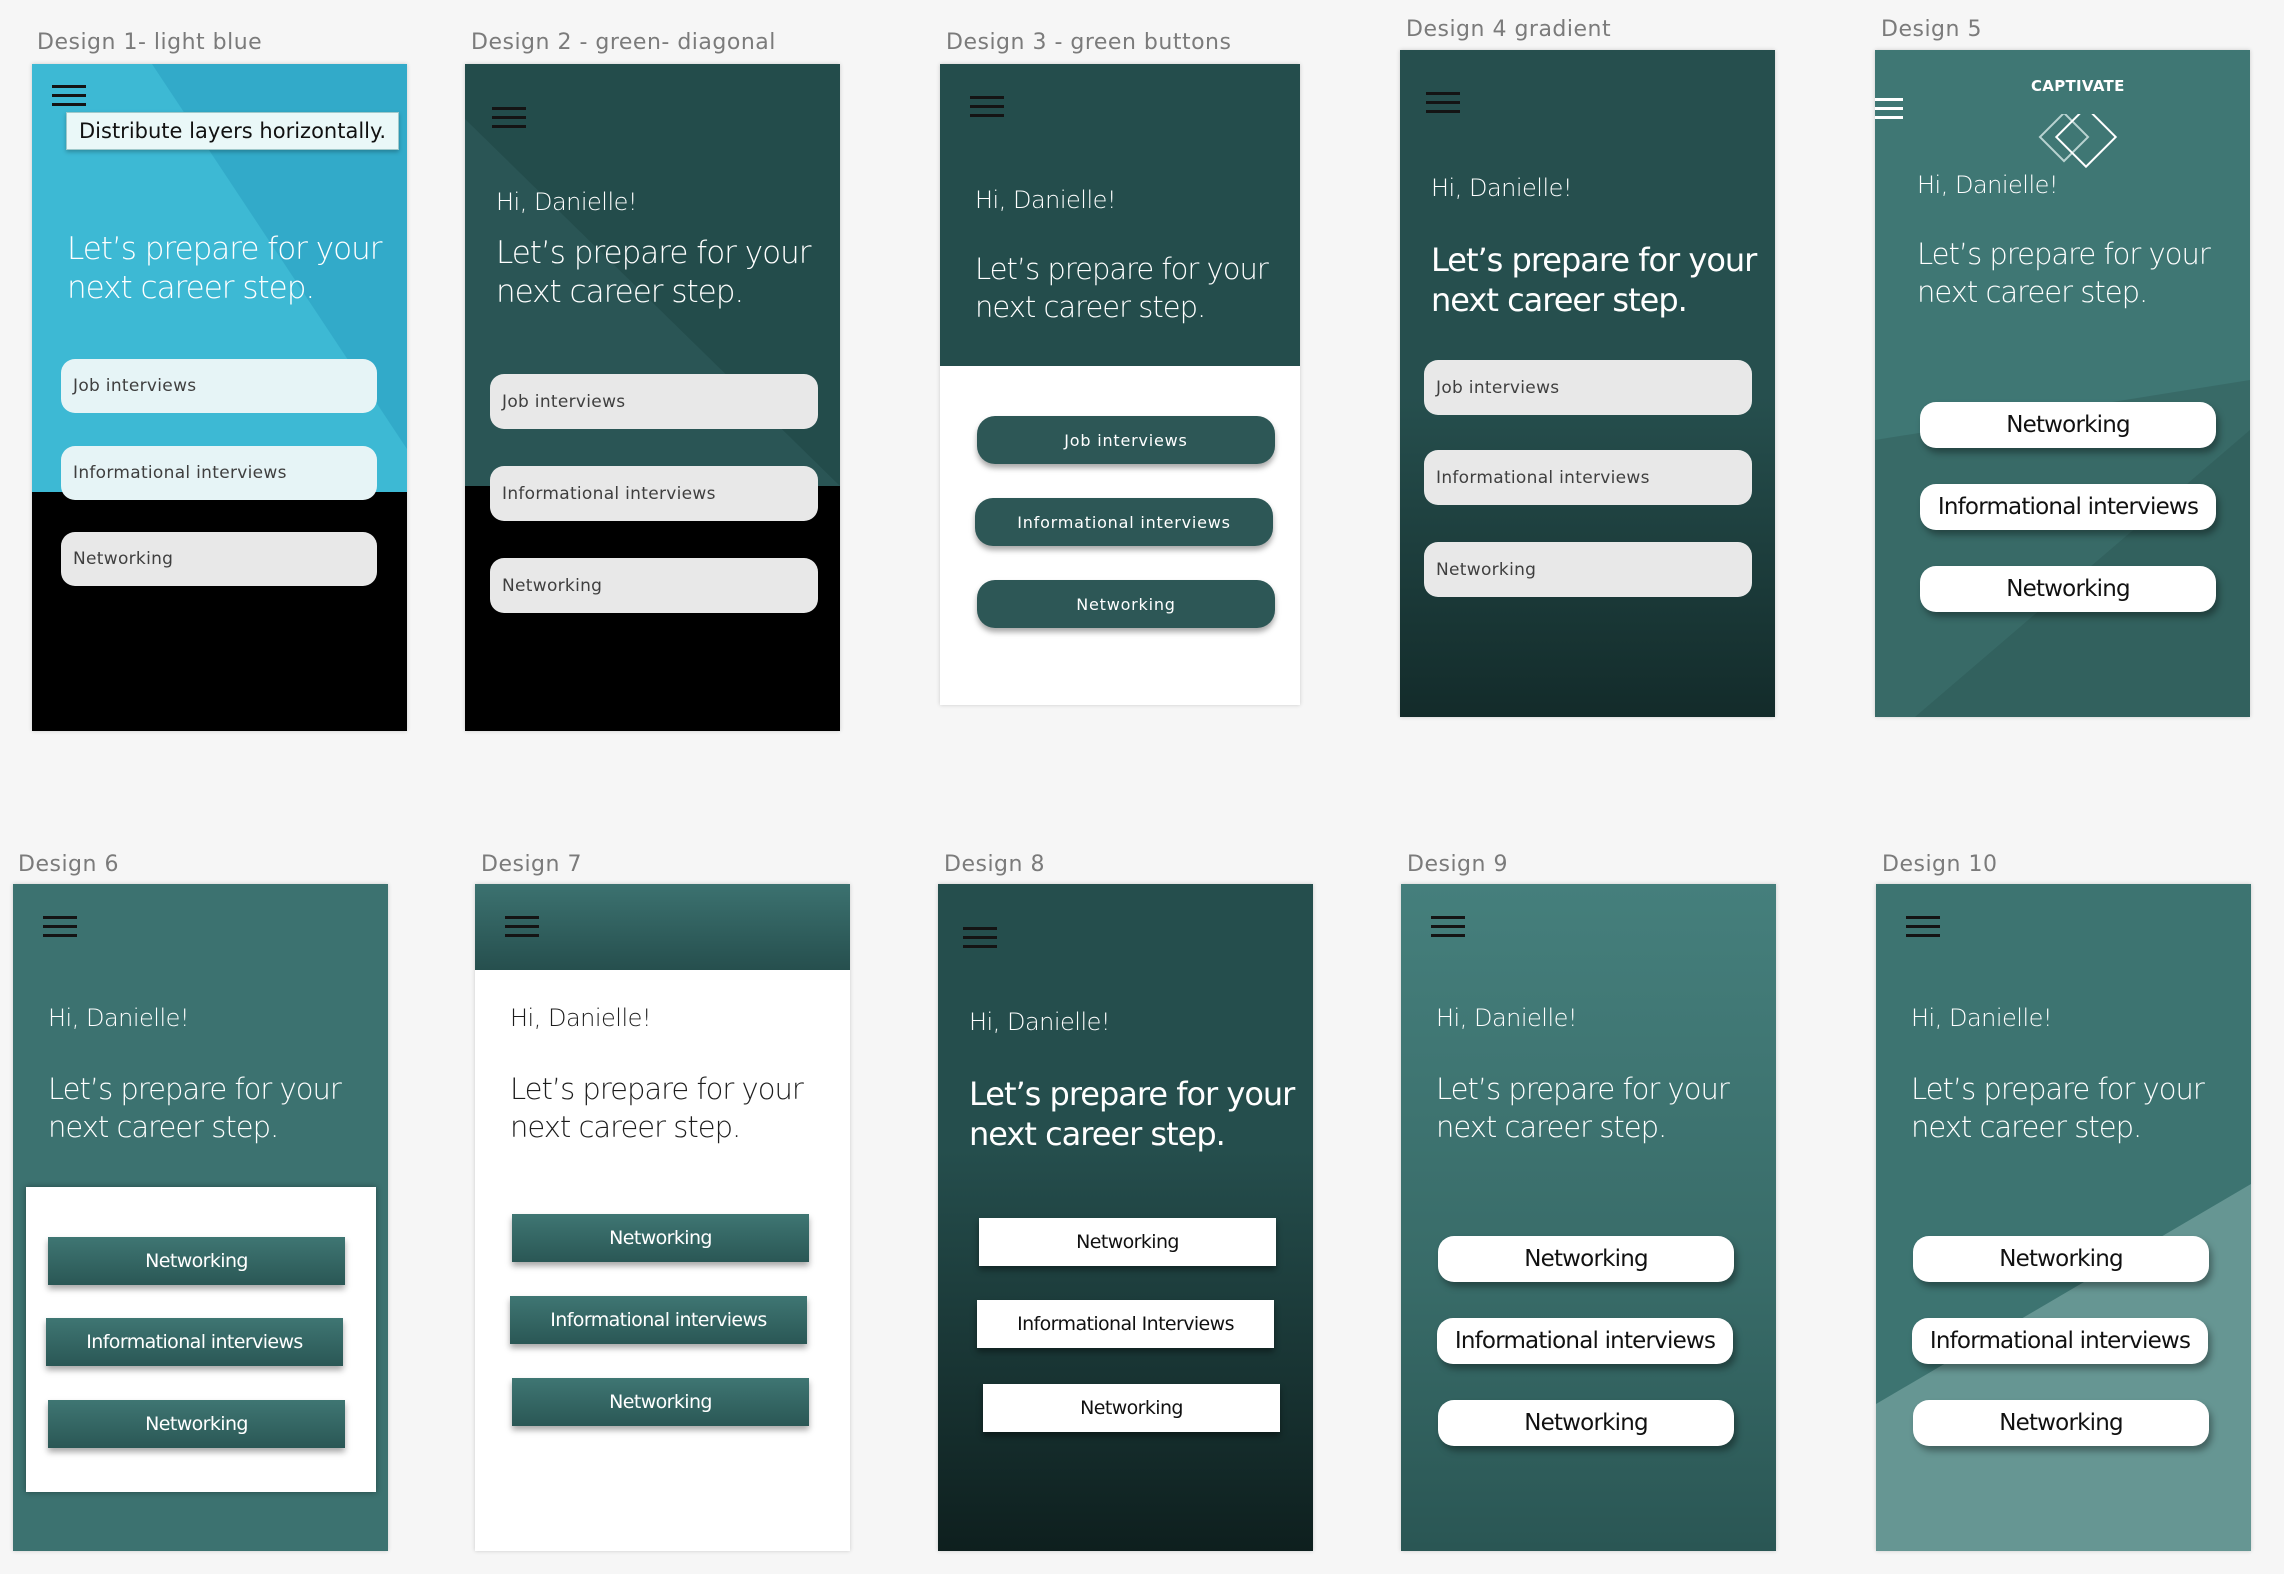 This screenshot has height=1574, width=2284. What do you see at coordinates (149, 42) in the screenshot?
I see `artboard-label-design-1: Design 1- light blue` at bounding box center [149, 42].